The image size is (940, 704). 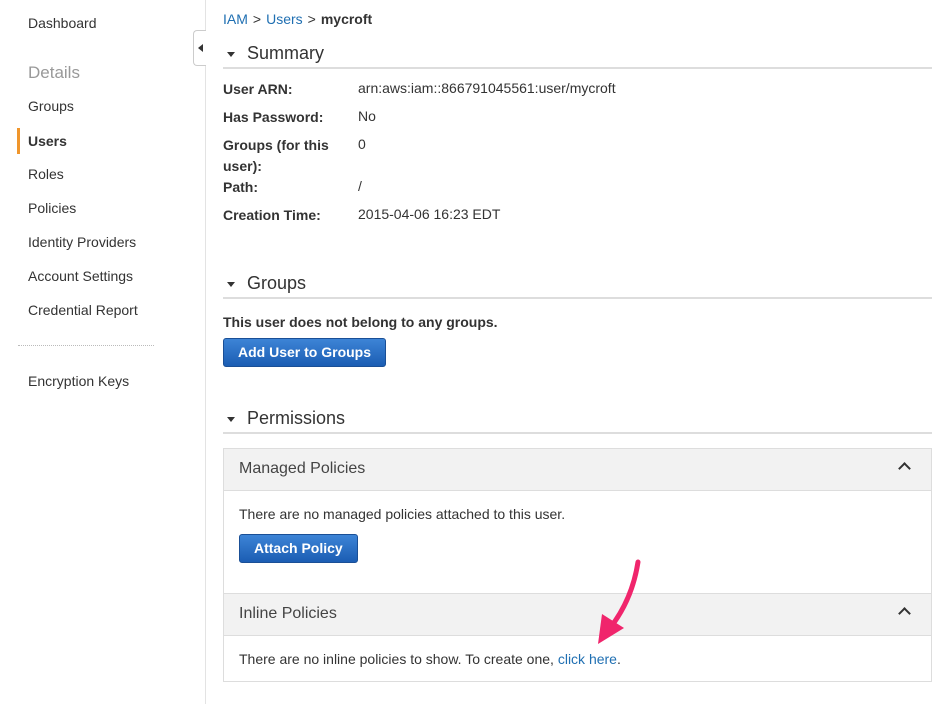 I want to click on sidebar-item-encryption-keys: Encryption Keys, so click(x=78, y=381).